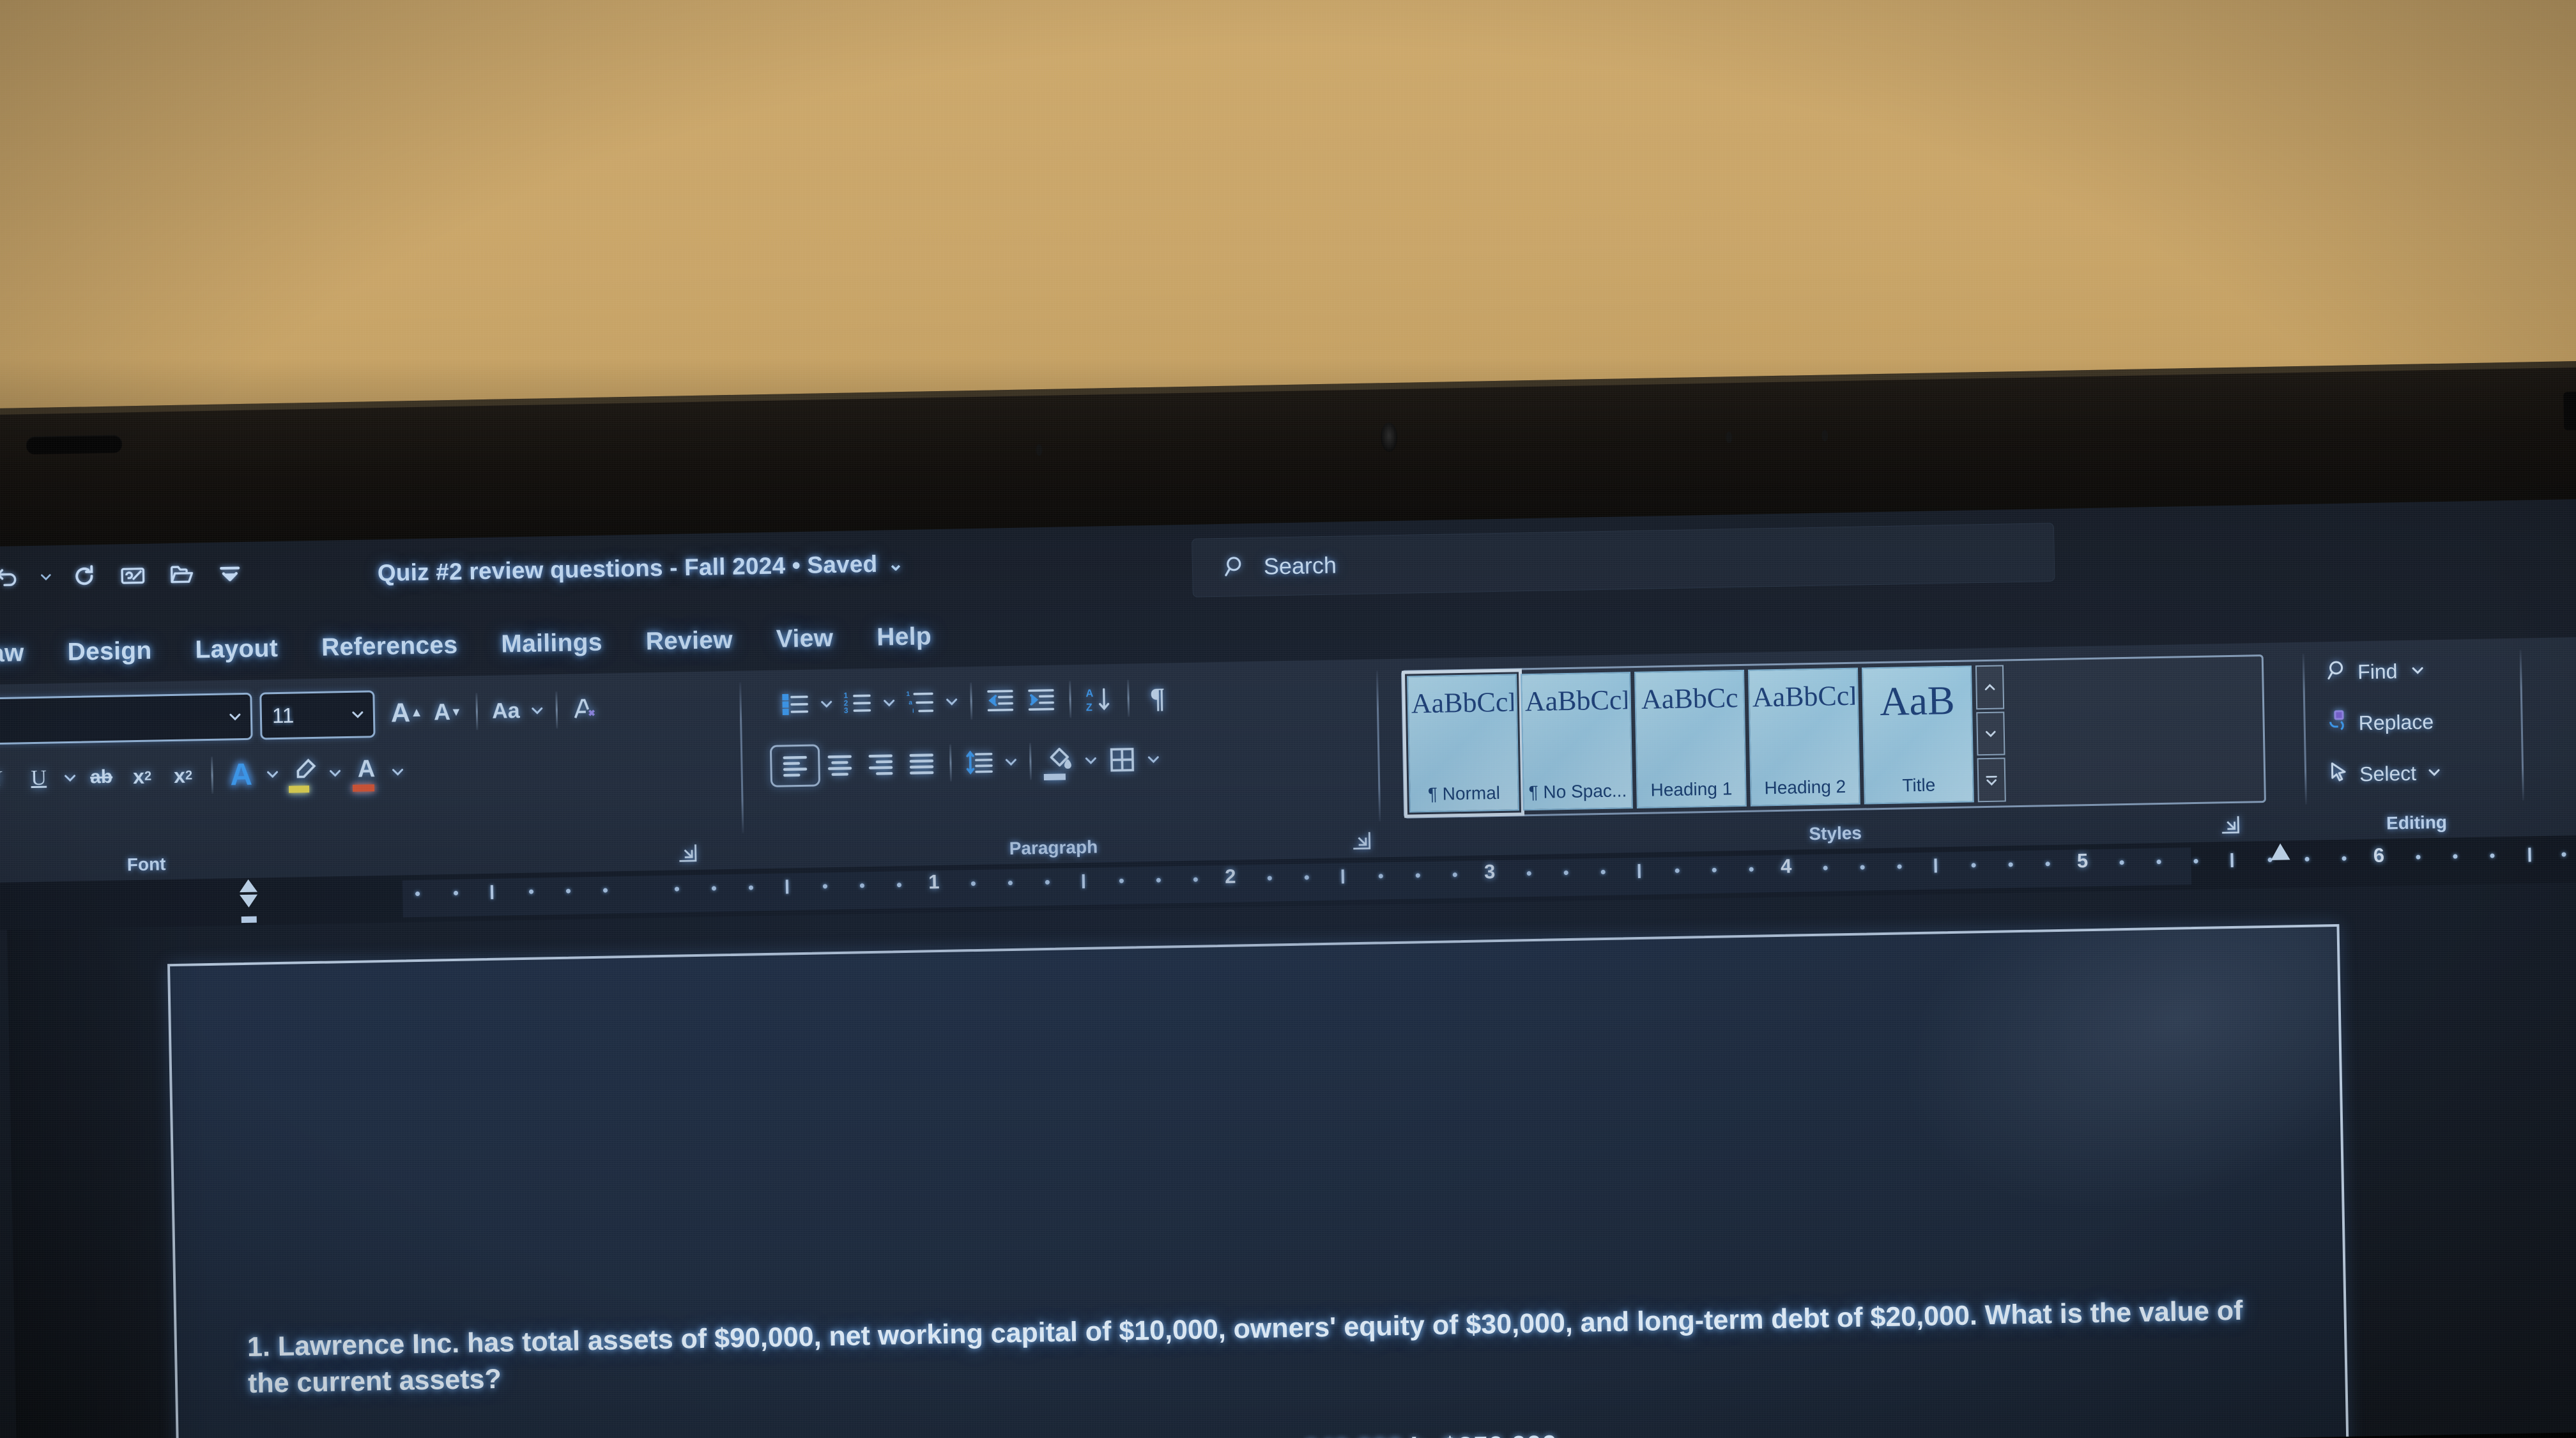  I want to click on font-name-combobox: rial, so click(126, 719).